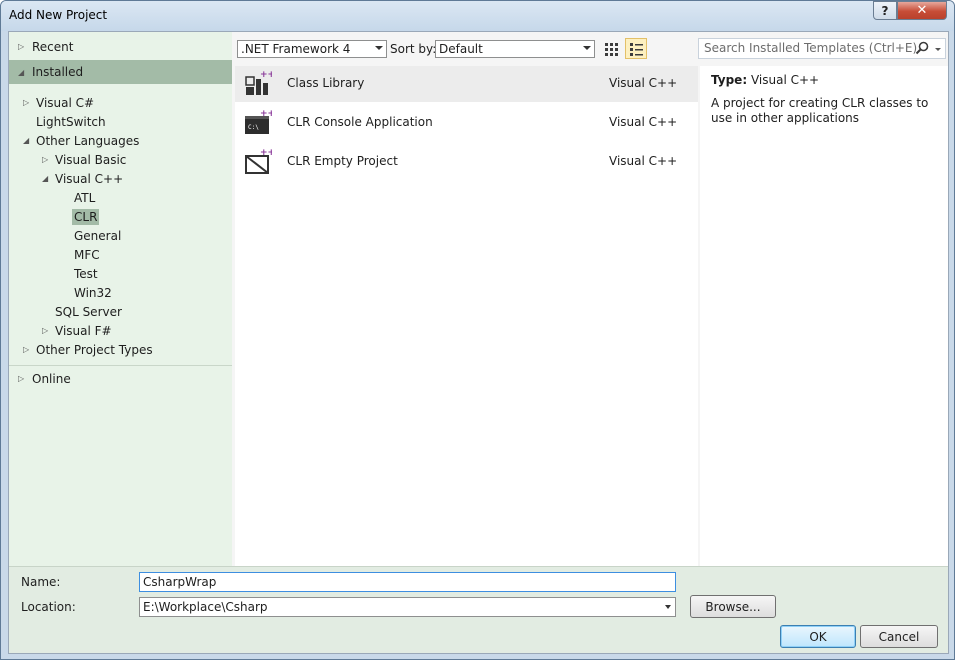  What do you see at coordinates (41, 582) in the screenshot?
I see `name-label: Name:` at bounding box center [41, 582].